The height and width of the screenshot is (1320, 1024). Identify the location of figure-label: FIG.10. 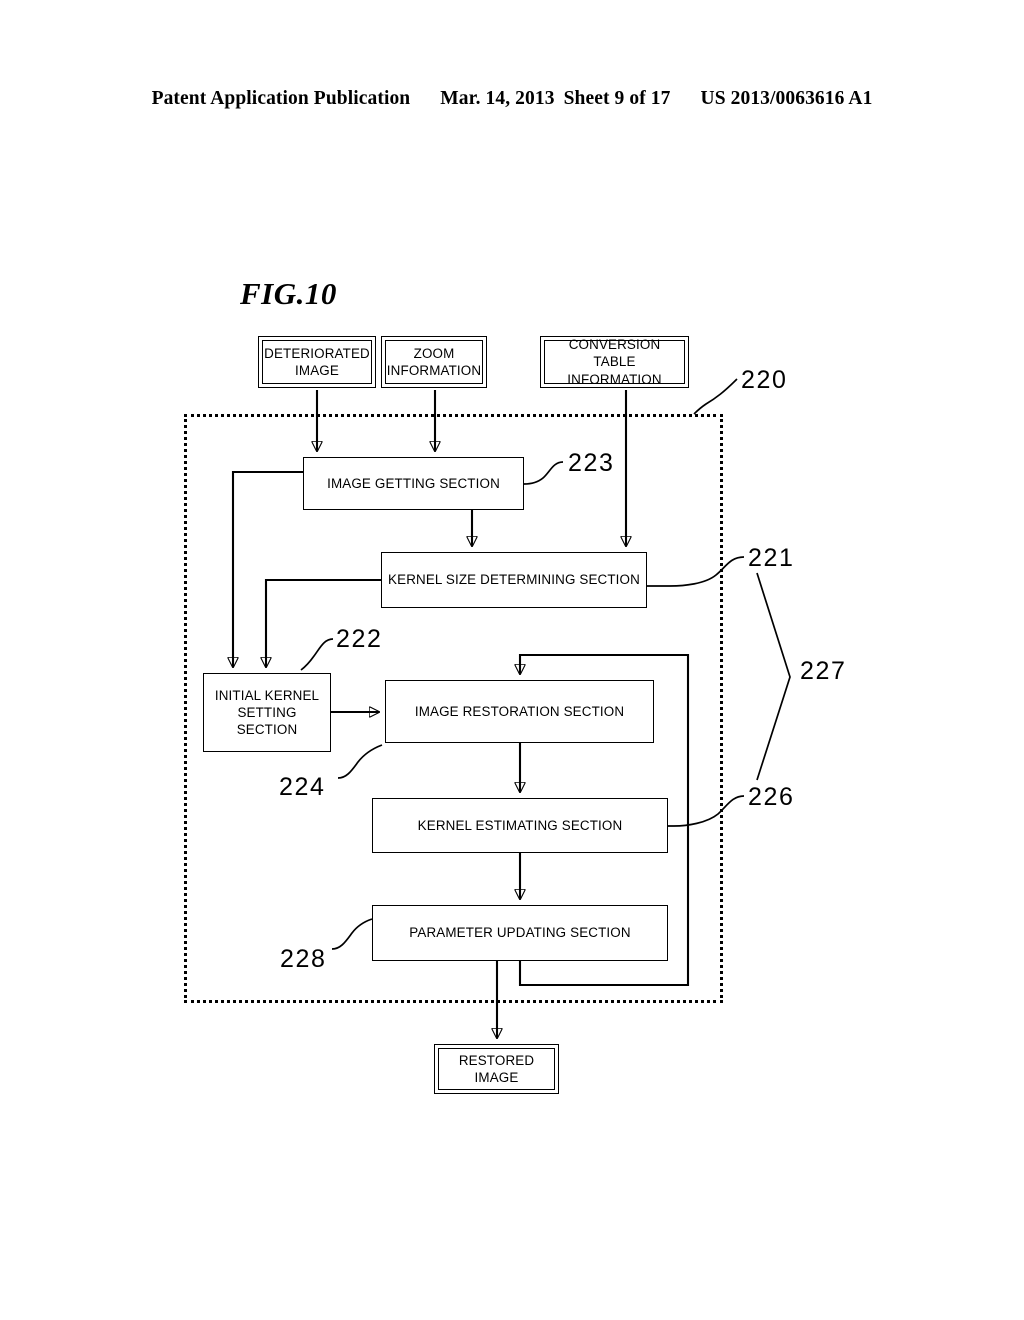
(288, 293).